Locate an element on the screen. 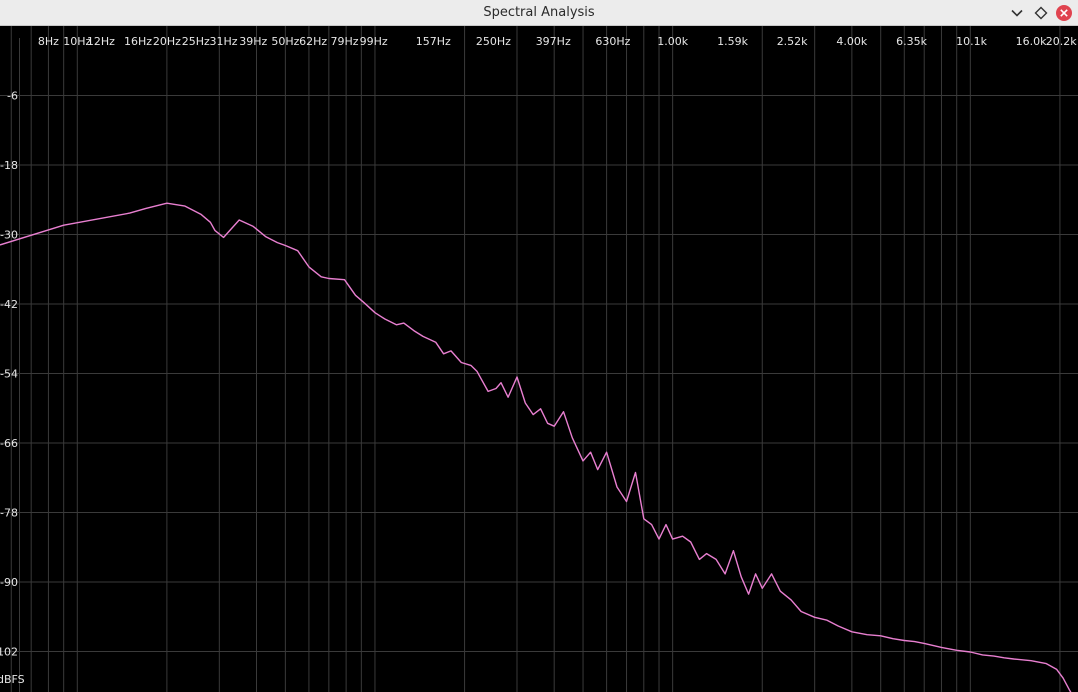  x-tick-label: 4.00k is located at coordinates (851, 41).